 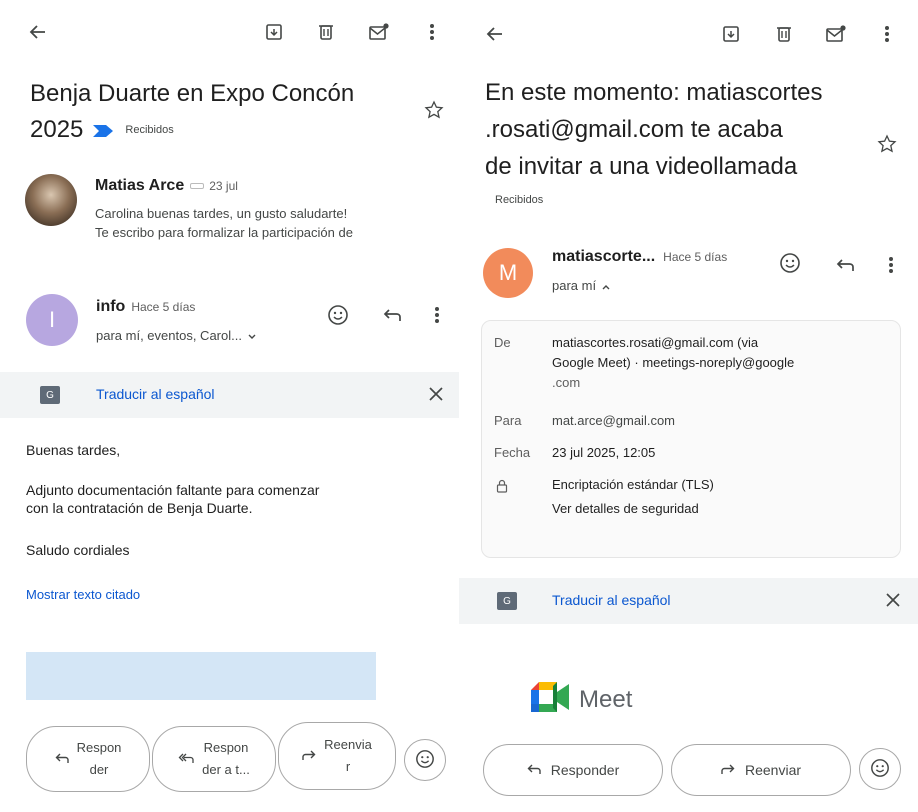 What do you see at coordinates (614, 420) in the screenshot?
I see `to-value: mat.arce@gmail.com` at bounding box center [614, 420].